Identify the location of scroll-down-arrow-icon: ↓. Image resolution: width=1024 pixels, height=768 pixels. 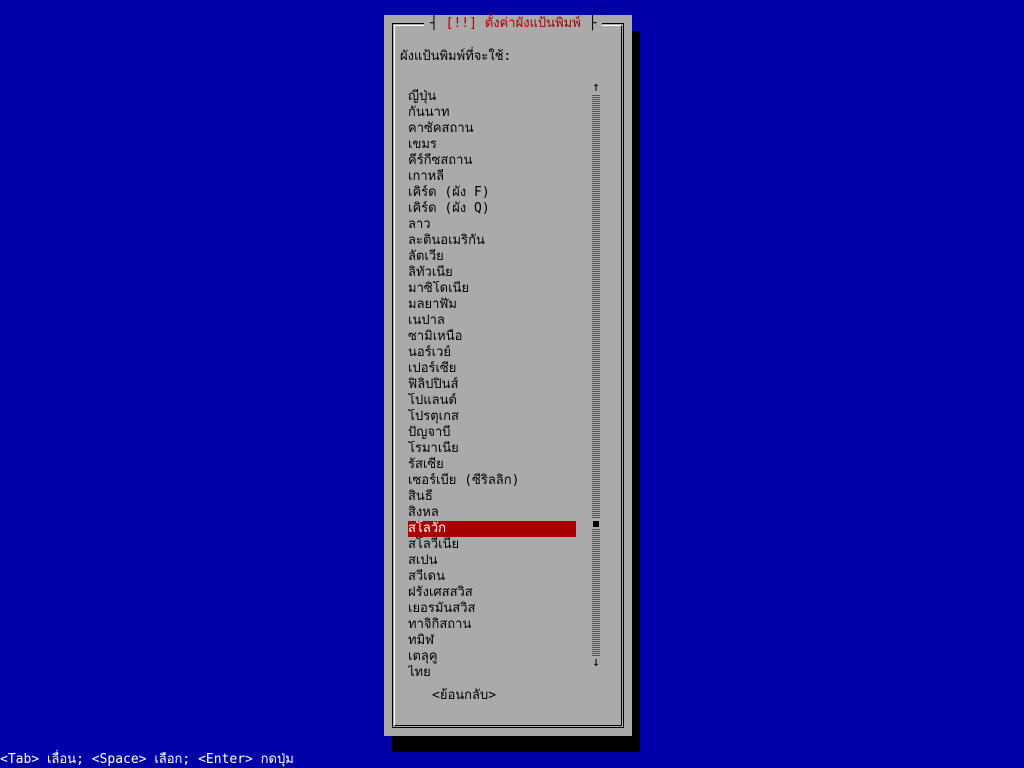
(596, 663).